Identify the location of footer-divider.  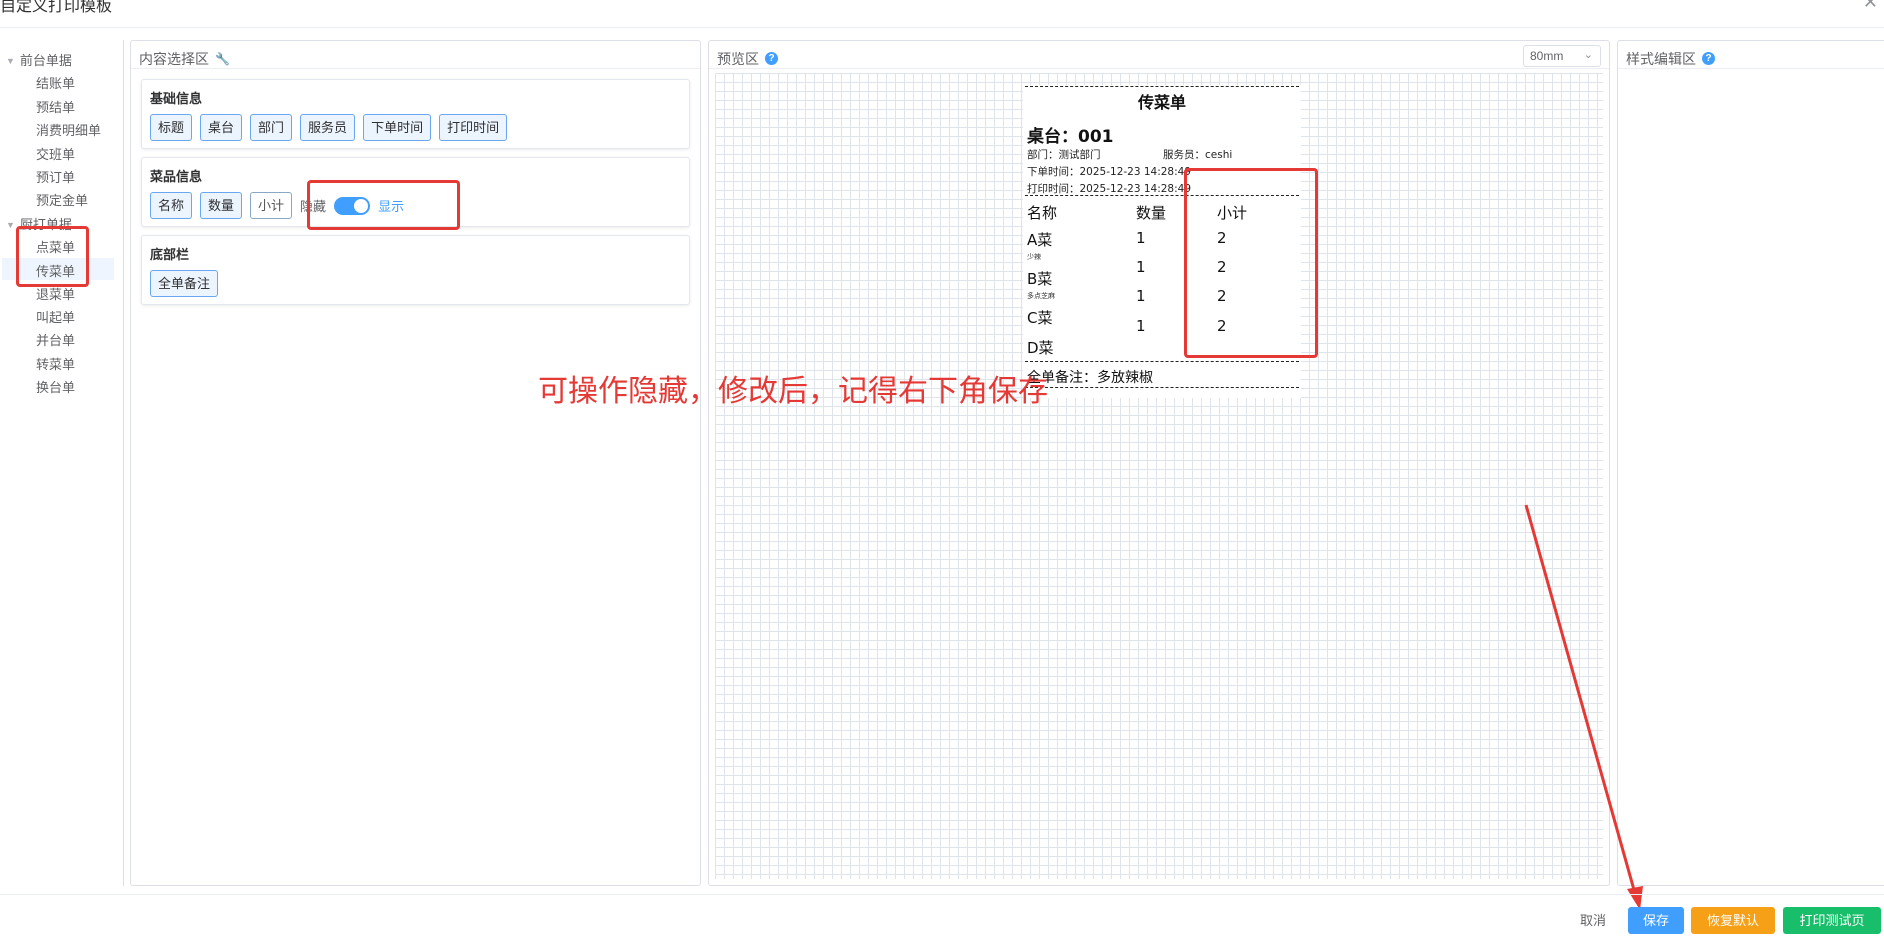
(942, 894).